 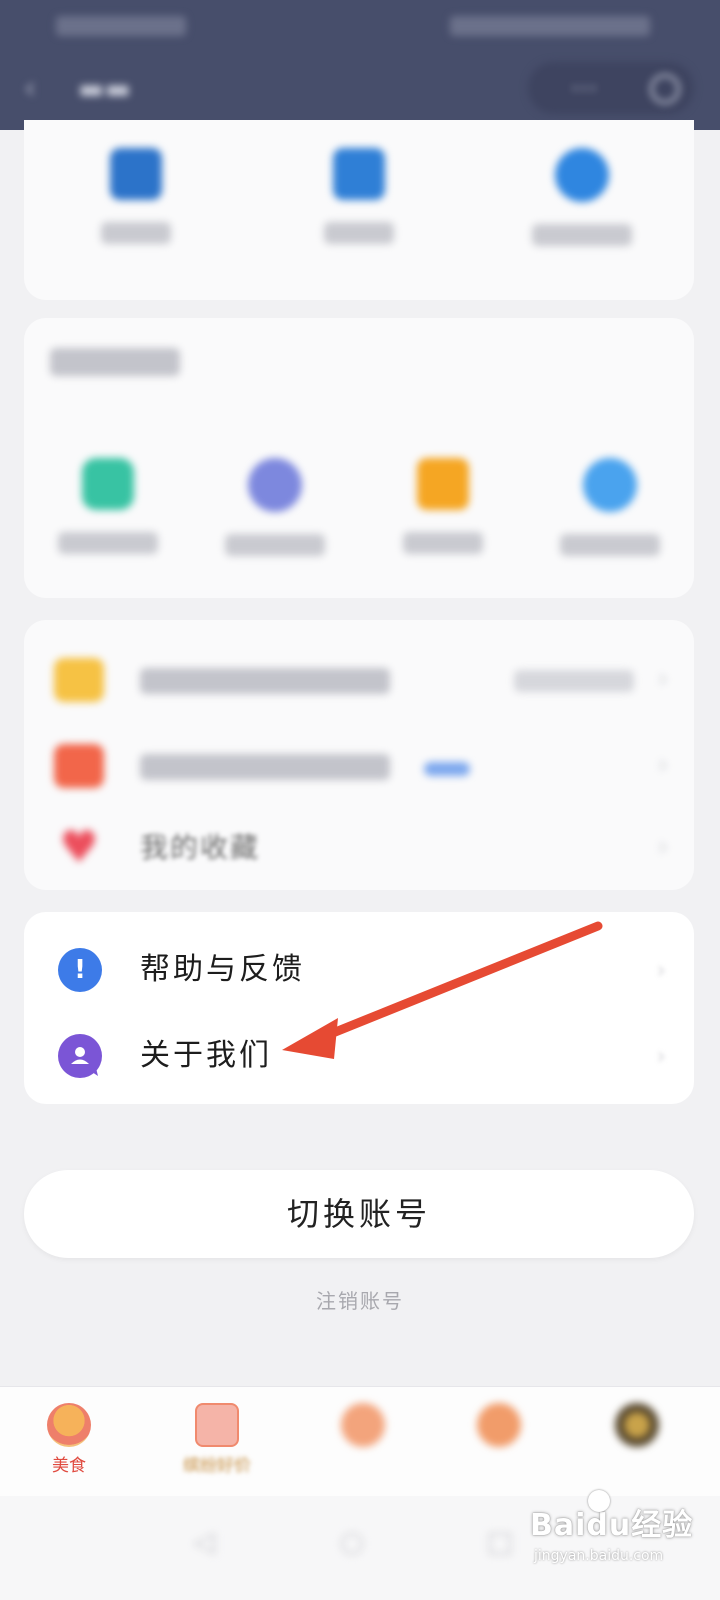 I want to click on paw-icon, so click(x=599, y=1501).